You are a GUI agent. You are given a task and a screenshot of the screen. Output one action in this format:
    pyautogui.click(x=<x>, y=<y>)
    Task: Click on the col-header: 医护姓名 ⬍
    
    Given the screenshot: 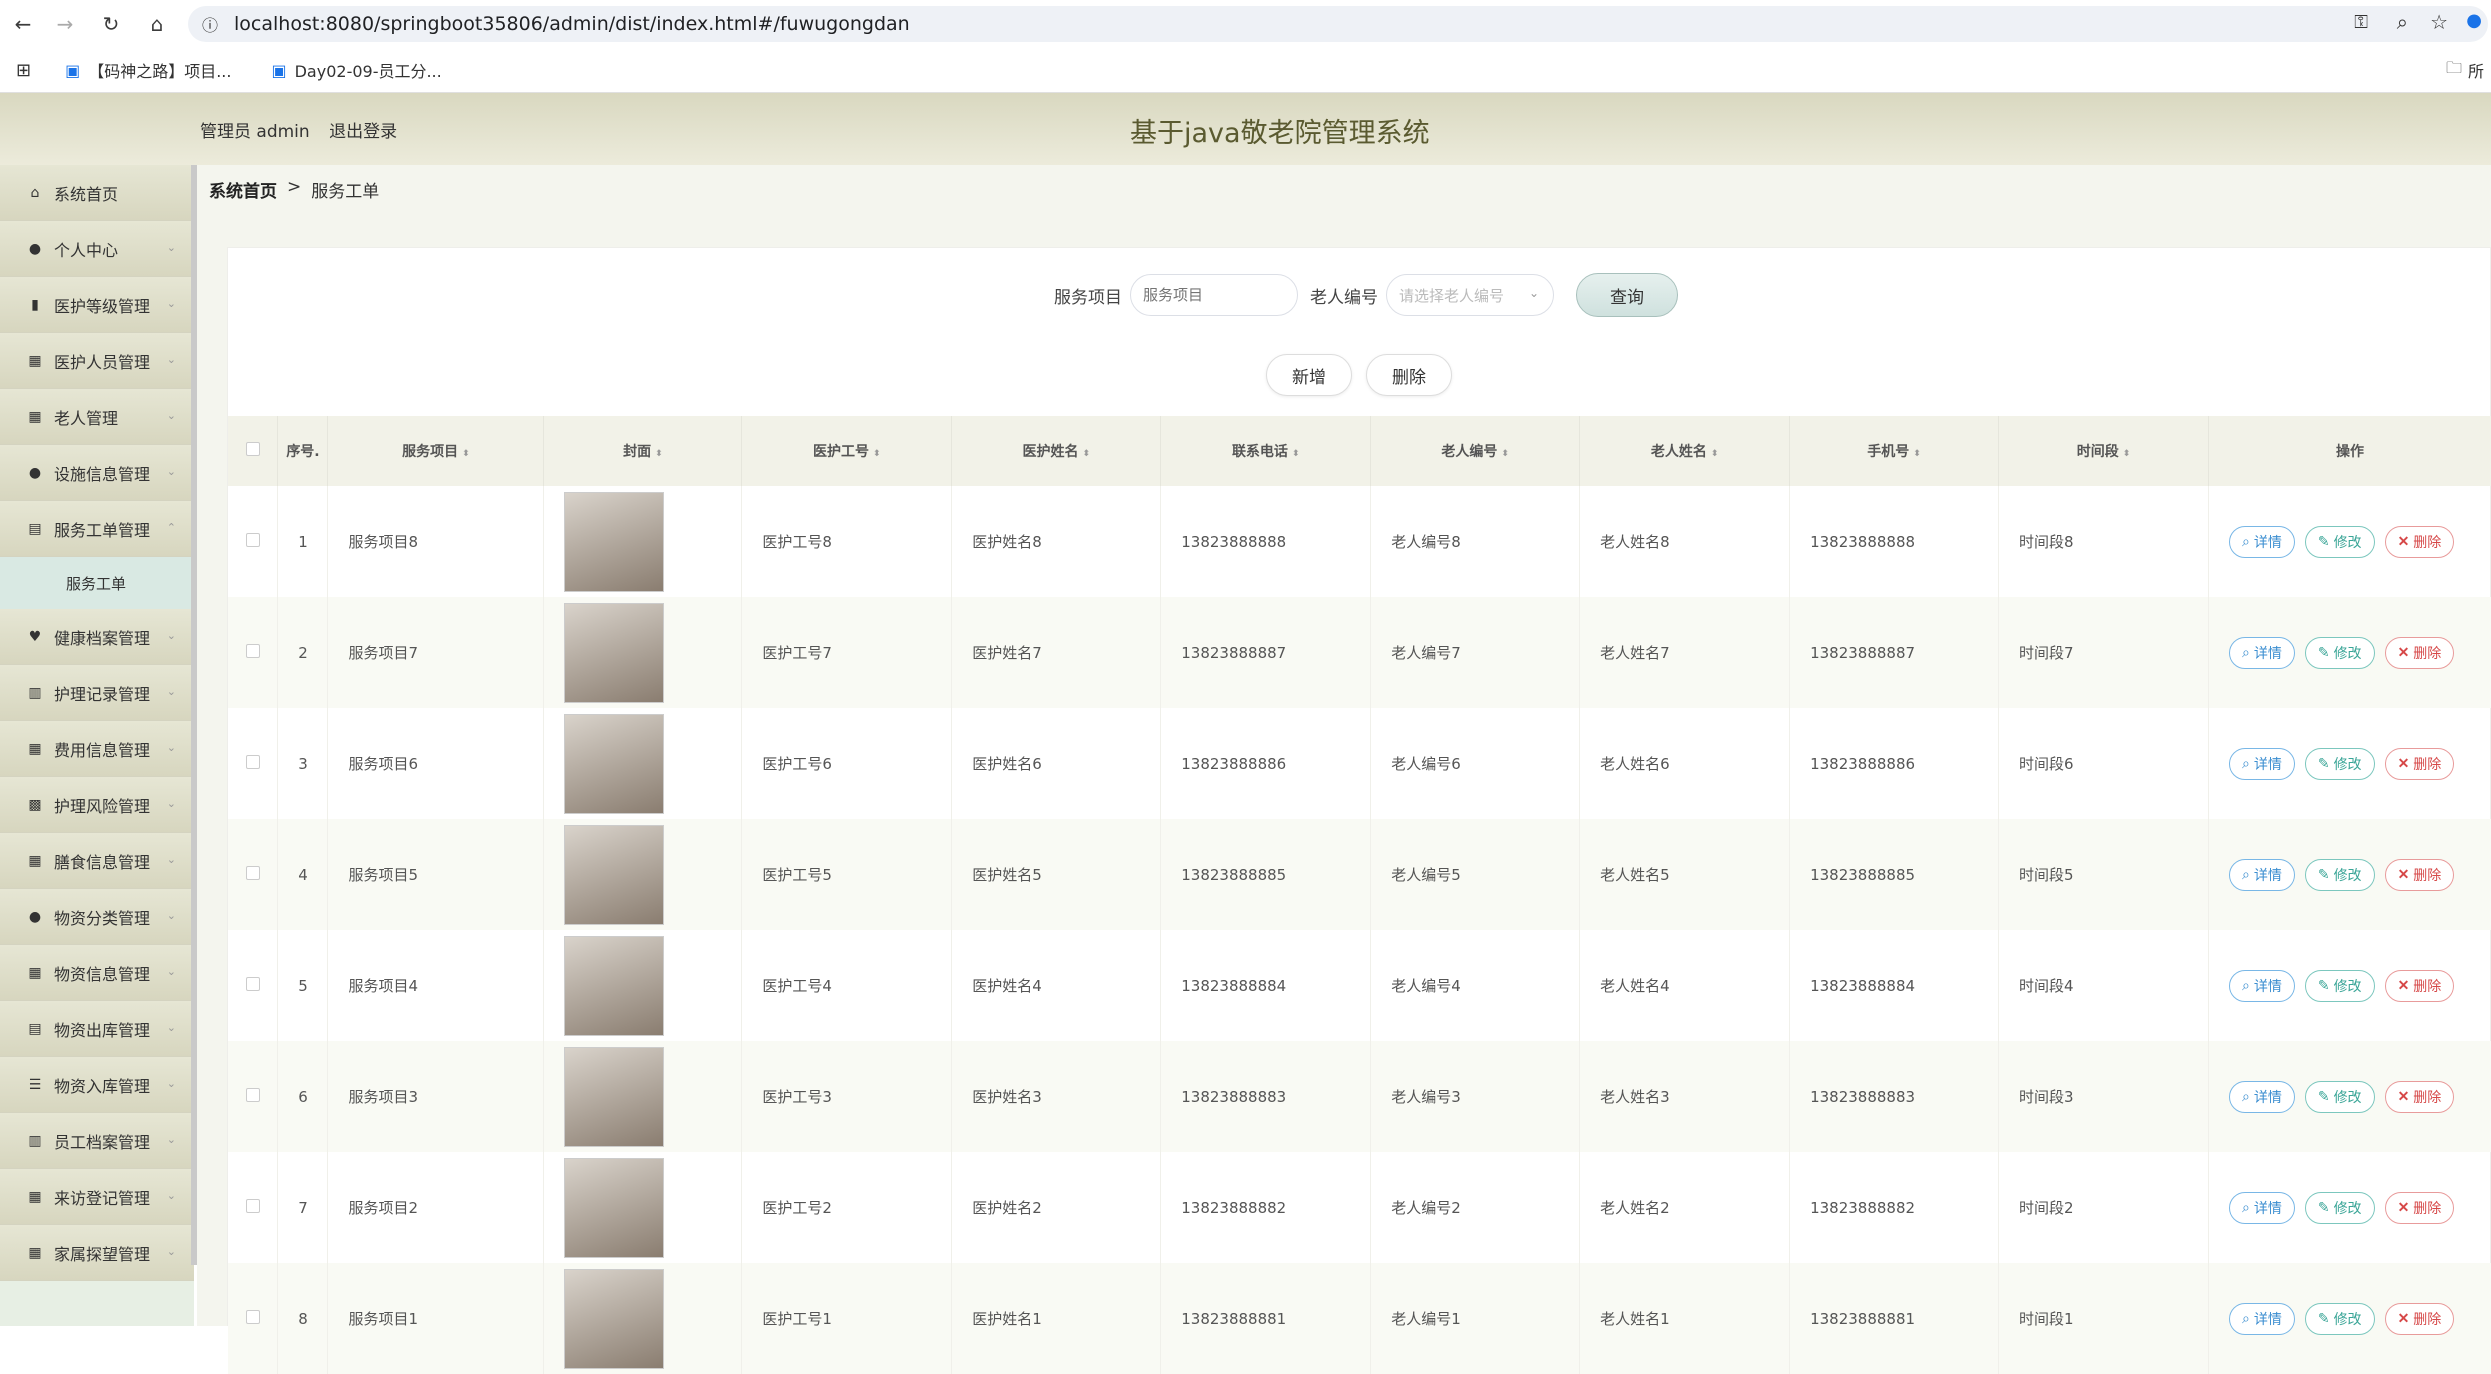 What is the action you would take?
    pyautogui.click(x=1056, y=451)
    